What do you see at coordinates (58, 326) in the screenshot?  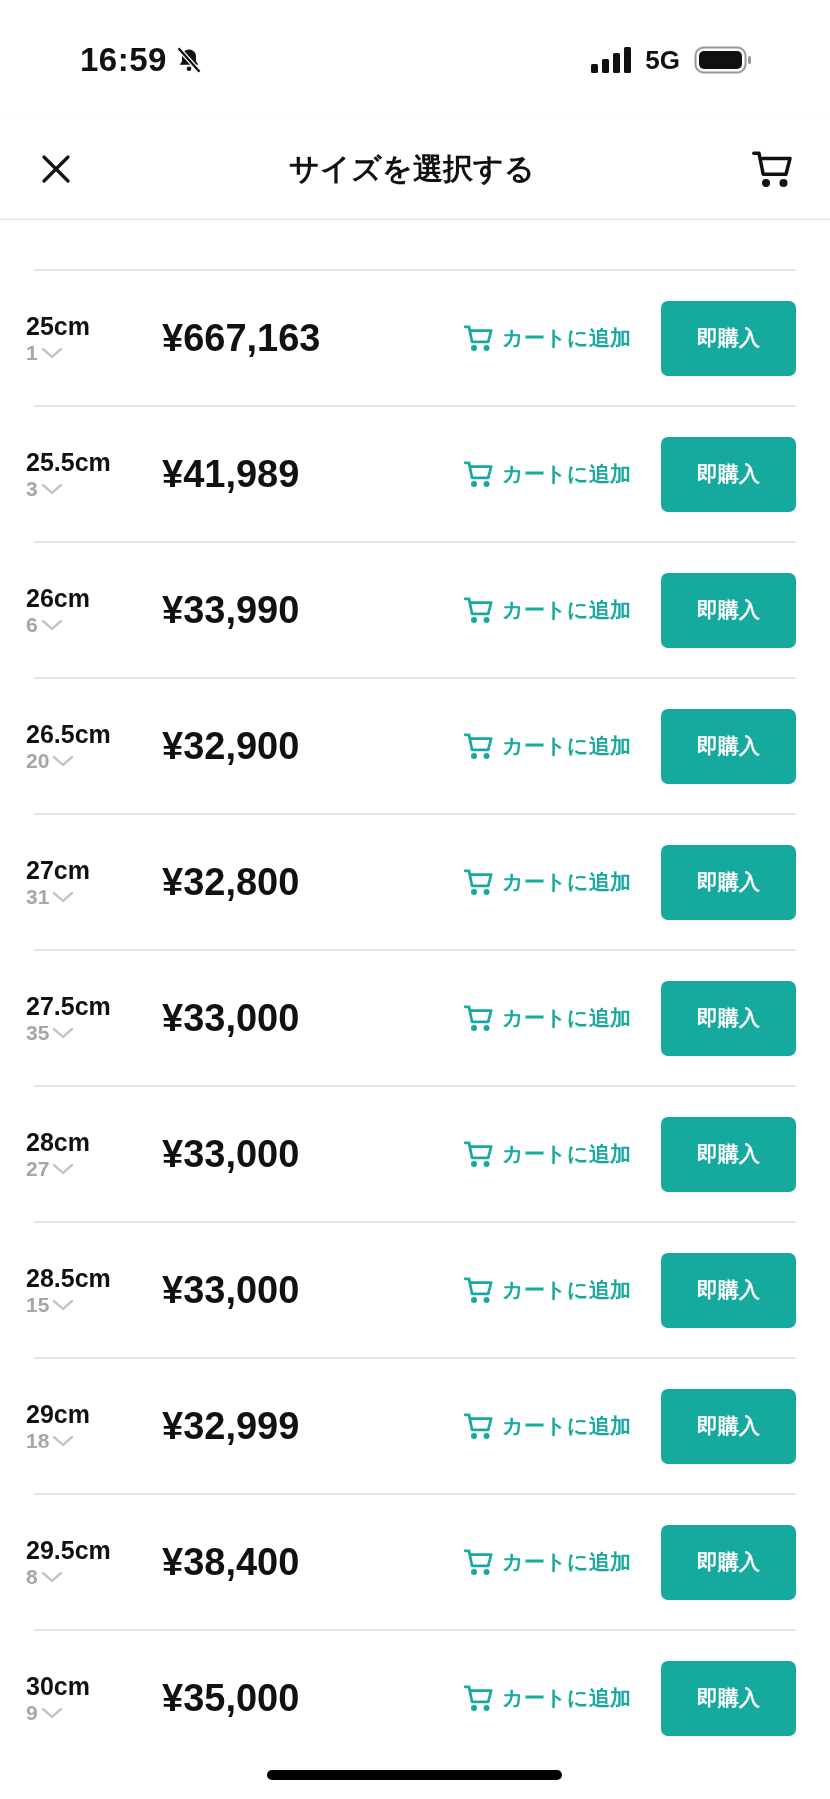 I see `size-label: 25cm` at bounding box center [58, 326].